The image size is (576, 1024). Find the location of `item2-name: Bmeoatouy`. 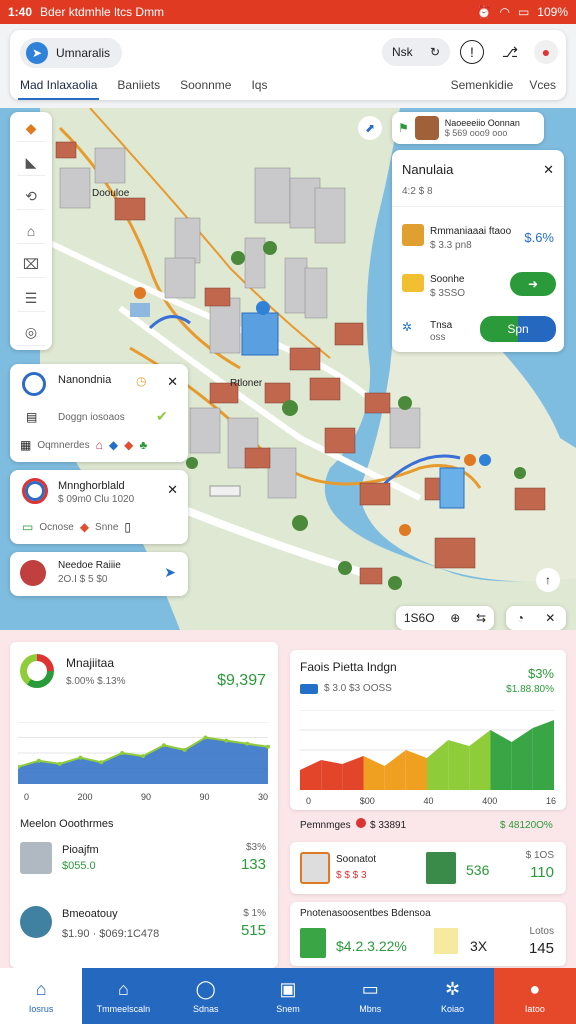

item2-name: Bmeoatouy is located at coordinates (90, 914).